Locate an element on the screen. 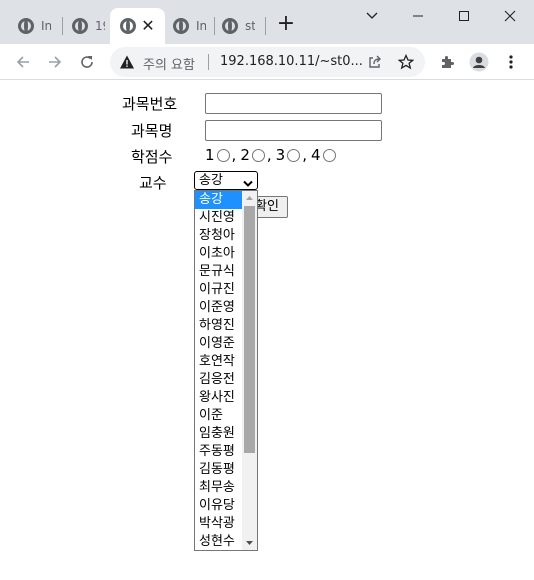 Image resolution: width=534 pixels, height=580 pixels. professor-option: 문규식 is located at coordinates (219, 272).